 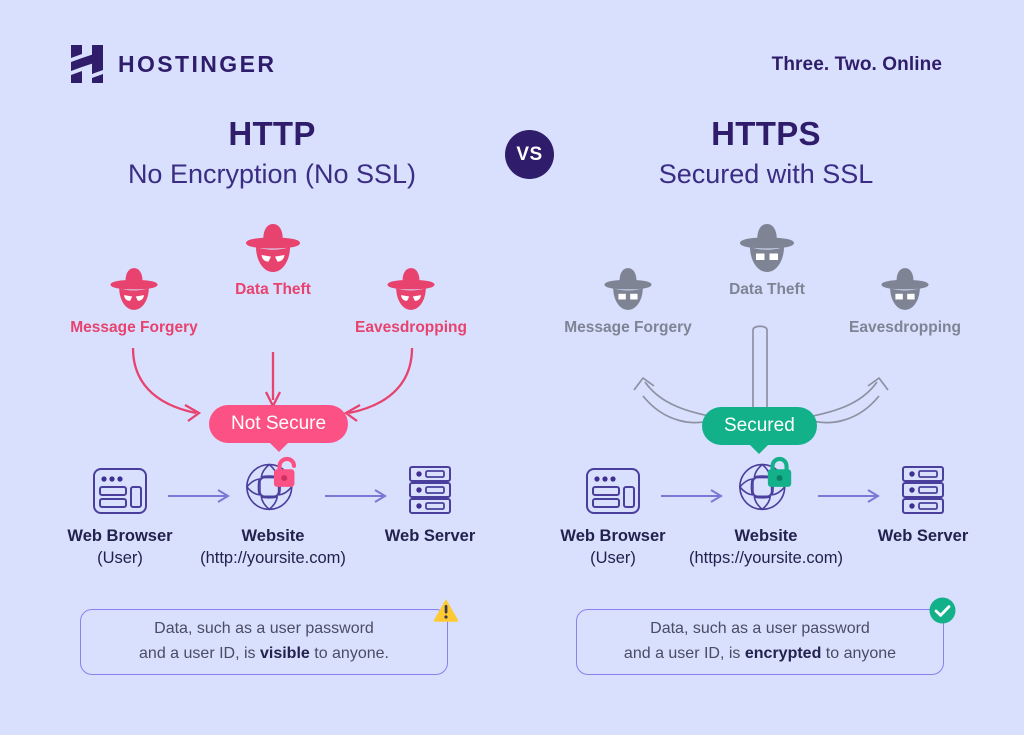 What do you see at coordinates (272, 133) in the screenshot?
I see `http-title: HTTP` at bounding box center [272, 133].